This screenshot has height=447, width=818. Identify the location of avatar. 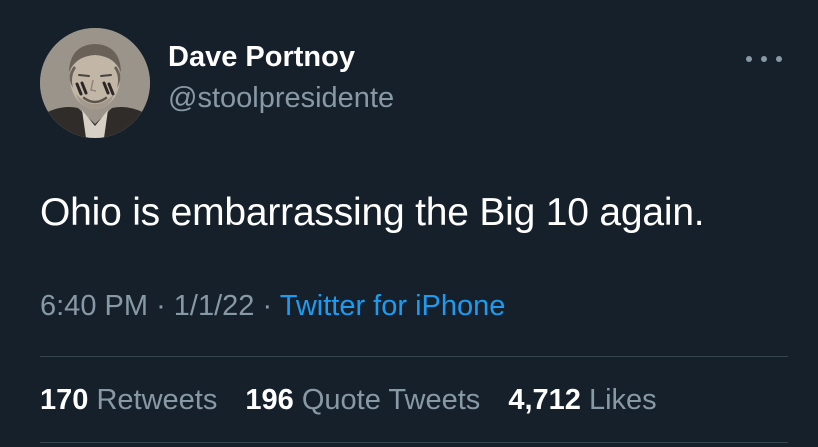
(95, 83).